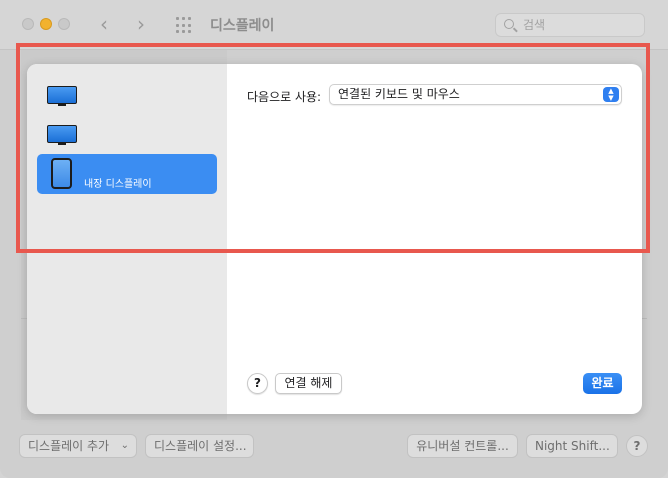 This screenshot has width=668, height=478. What do you see at coordinates (118, 184) in the screenshot?
I see `display-item-label: 내장 디스플레이` at bounding box center [118, 184].